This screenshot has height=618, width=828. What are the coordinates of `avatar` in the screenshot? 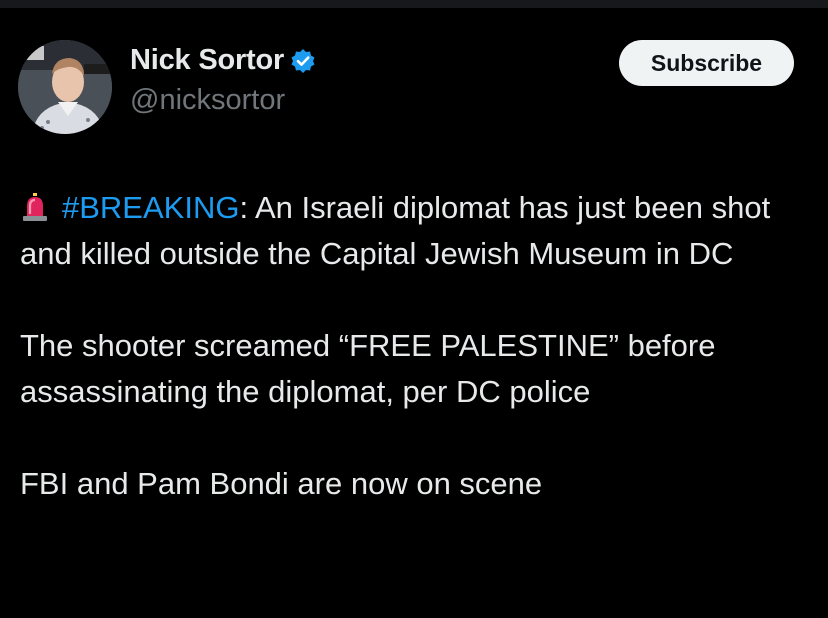 It's located at (65, 87).